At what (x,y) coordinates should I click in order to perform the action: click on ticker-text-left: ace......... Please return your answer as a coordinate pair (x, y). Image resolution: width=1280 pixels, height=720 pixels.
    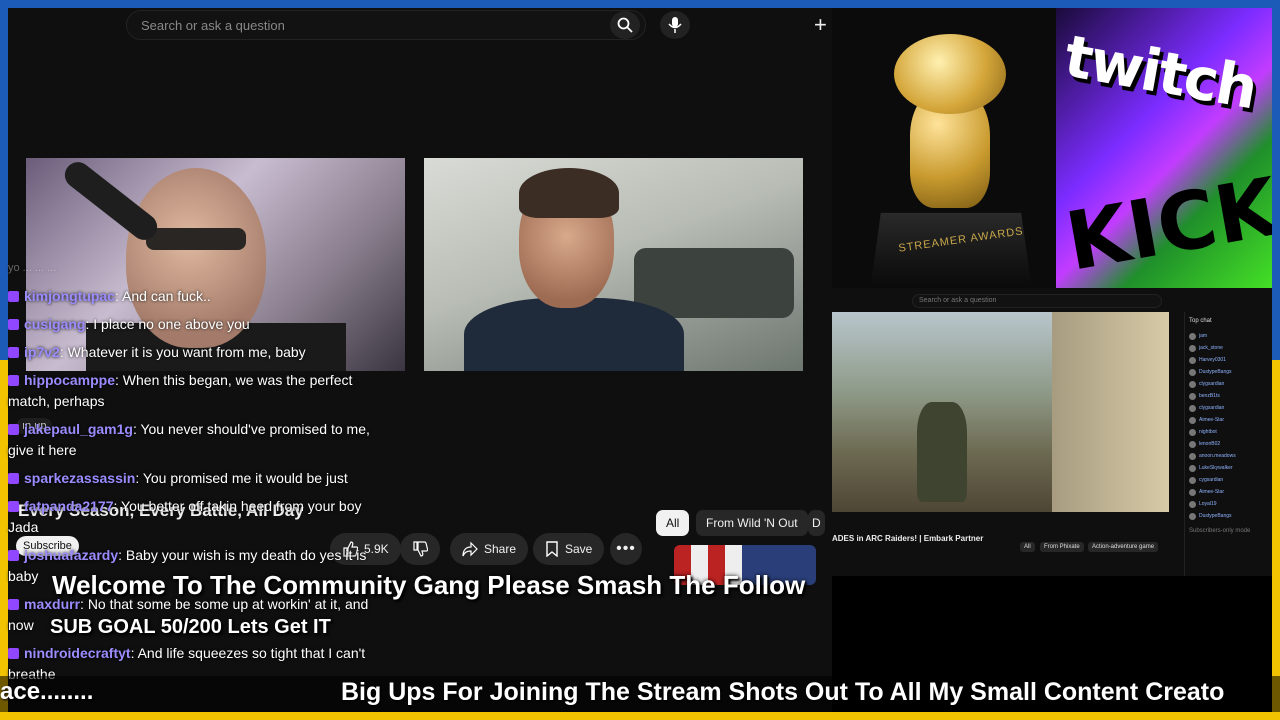
    Looking at the image, I should click on (47, 691).